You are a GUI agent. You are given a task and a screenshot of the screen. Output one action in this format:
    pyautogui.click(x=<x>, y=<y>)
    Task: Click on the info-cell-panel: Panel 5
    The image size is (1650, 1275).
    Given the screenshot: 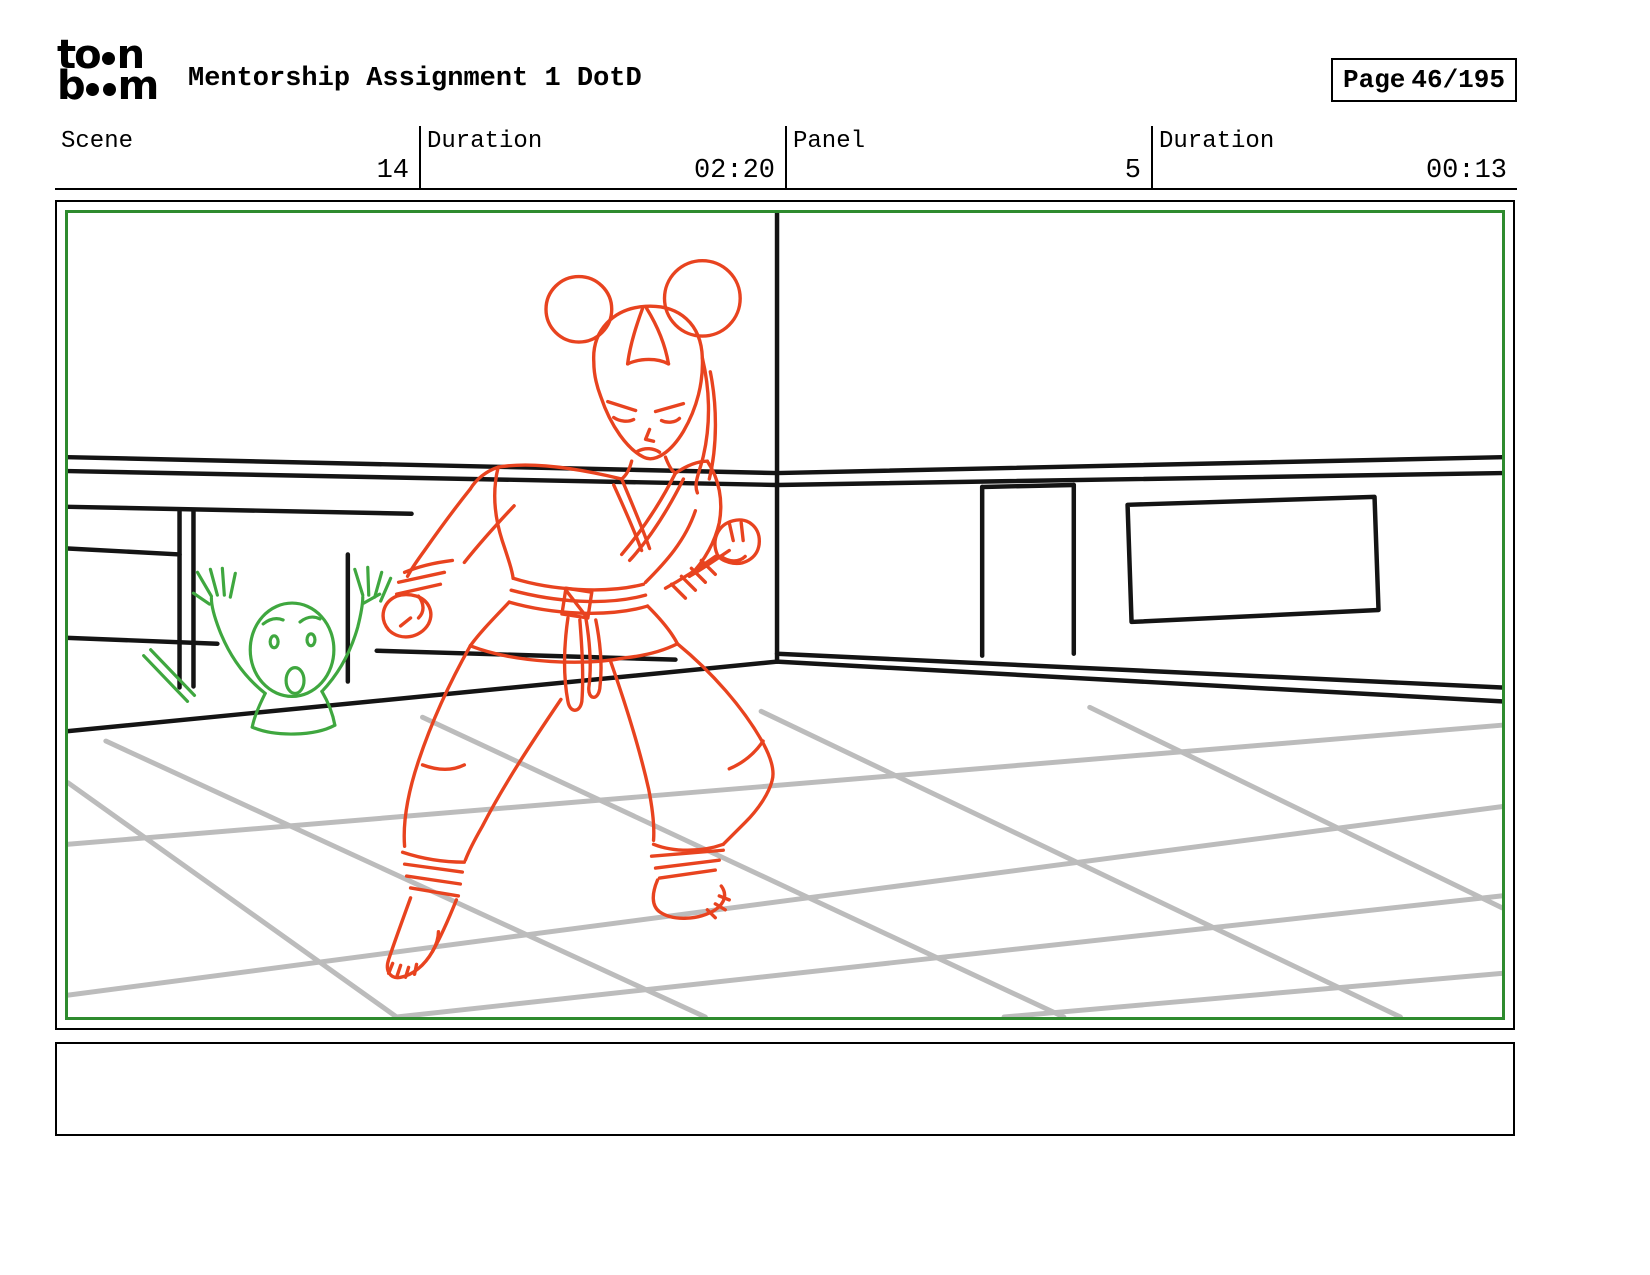 What is the action you would take?
    pyautogui.click(x=968, y=157)
    